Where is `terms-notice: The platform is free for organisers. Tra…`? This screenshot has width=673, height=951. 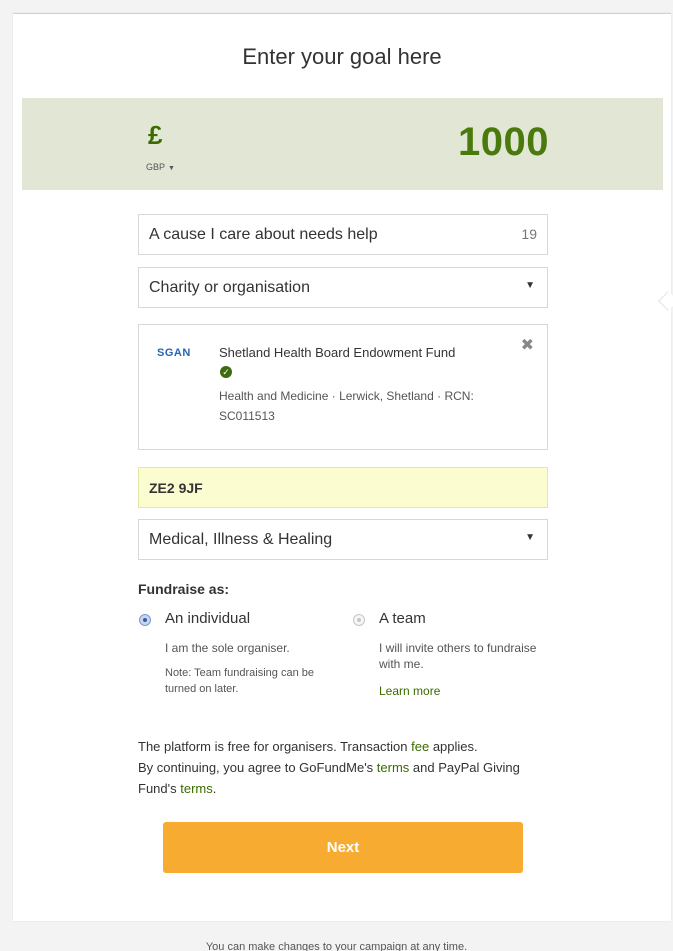 terms-notice: The platform is free for organisers. Tra… is located at coordinates (329, 767).